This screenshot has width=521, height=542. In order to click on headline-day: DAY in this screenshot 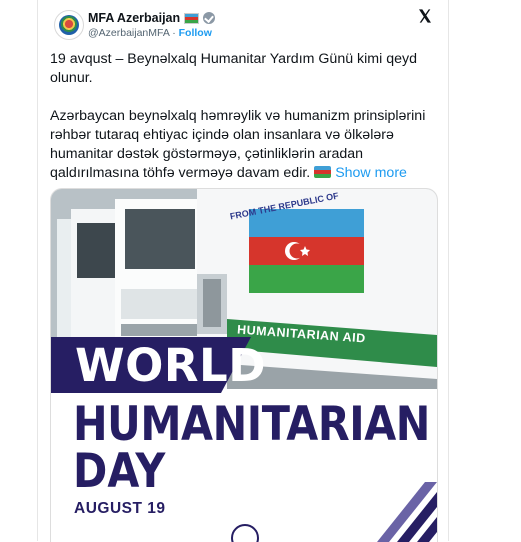, I will do `click(119, 471)`.